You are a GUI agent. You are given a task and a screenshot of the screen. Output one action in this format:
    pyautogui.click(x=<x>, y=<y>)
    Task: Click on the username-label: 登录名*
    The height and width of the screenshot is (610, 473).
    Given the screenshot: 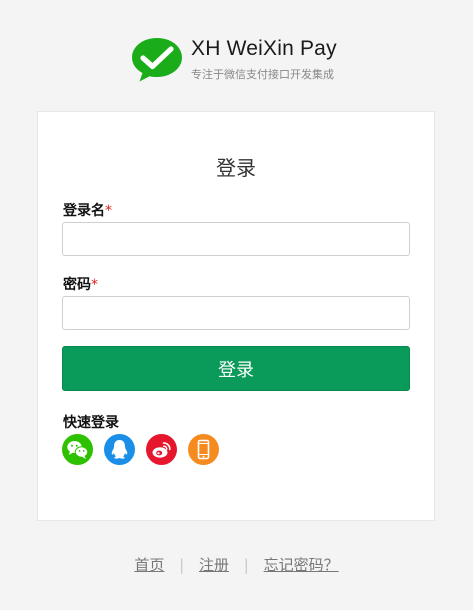 What is the action you would take?
    pyautogui.click(x=87, y=210)
    